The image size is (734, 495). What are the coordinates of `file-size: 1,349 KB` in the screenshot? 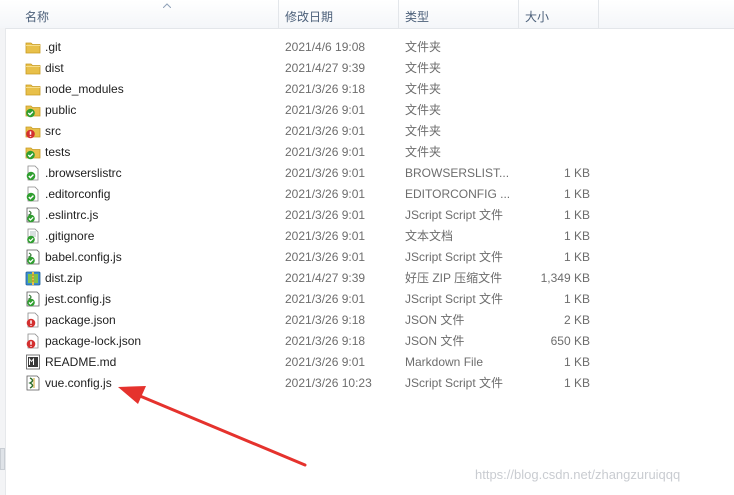 It's located at (565, 278).